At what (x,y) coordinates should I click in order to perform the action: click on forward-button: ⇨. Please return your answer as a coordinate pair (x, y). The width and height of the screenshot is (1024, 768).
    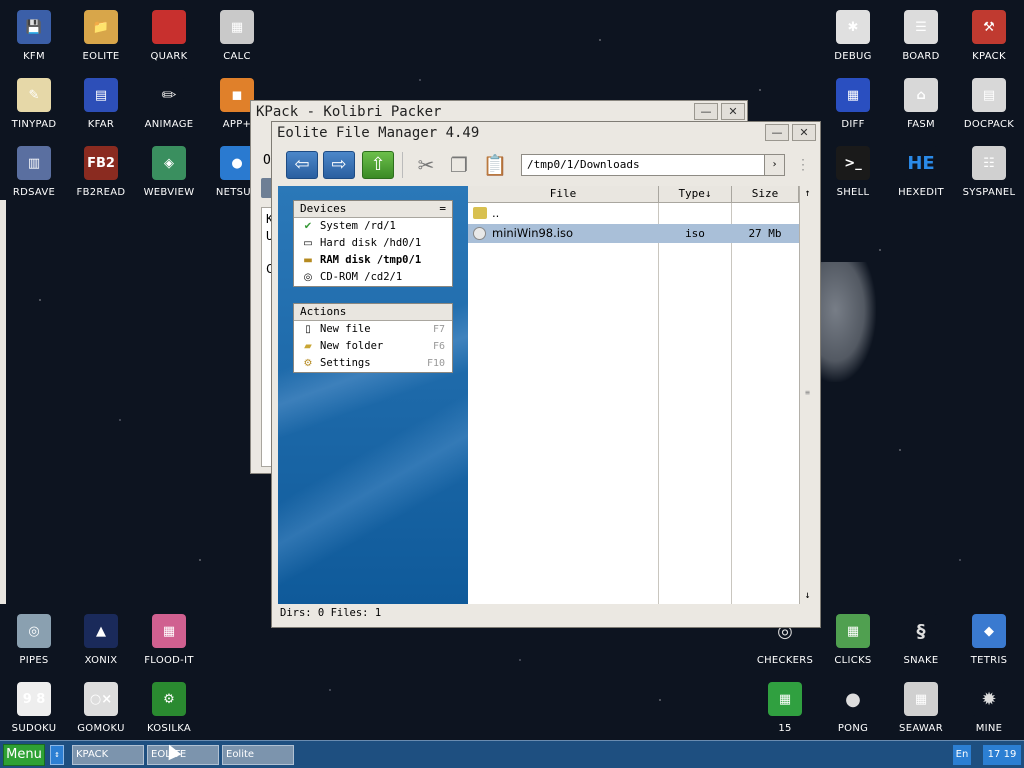
    Looking at the image, I should click on (339, 165).